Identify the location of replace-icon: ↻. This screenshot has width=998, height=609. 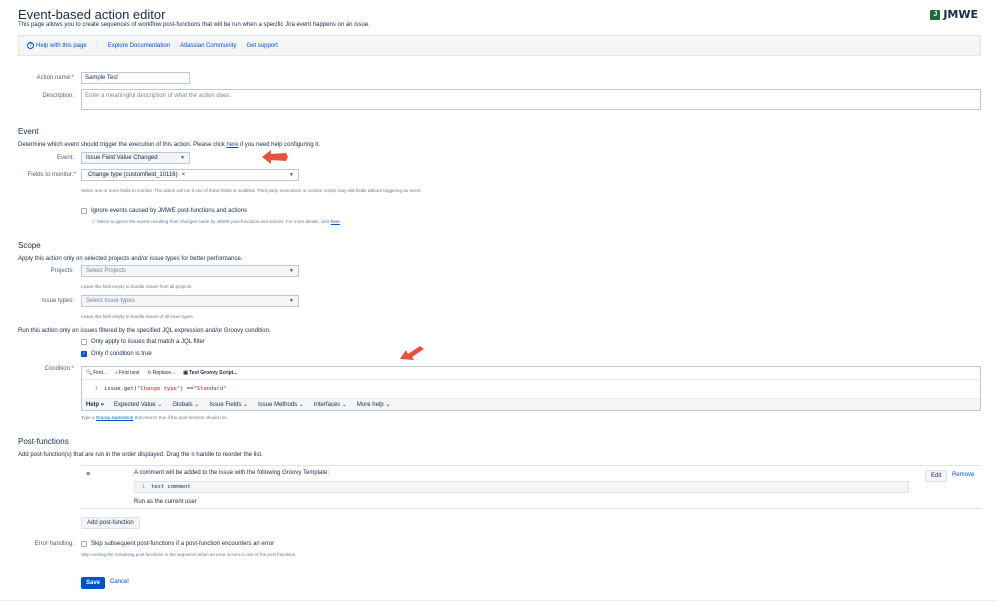
(149, 373).